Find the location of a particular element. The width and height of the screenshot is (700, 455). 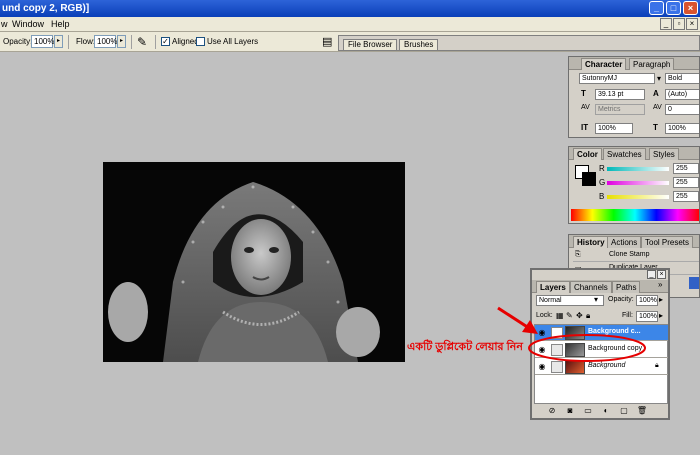

kerning-select: Metrics is located at coordinates (620, 109).